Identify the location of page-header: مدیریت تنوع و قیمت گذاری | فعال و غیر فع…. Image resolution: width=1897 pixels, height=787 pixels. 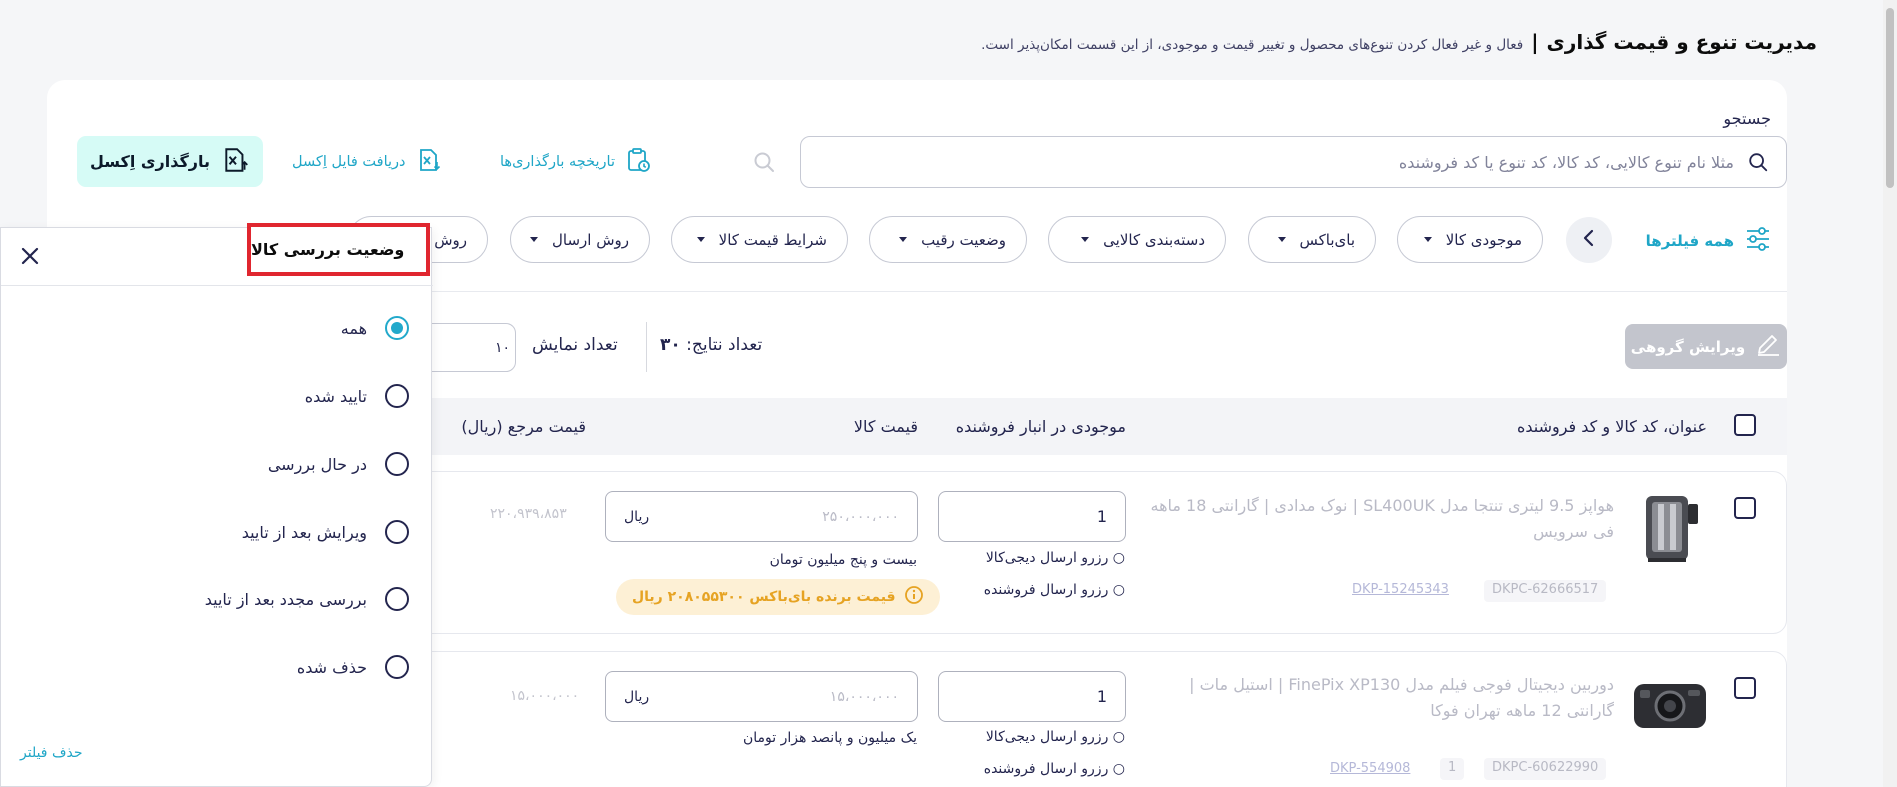
(1399, 42).